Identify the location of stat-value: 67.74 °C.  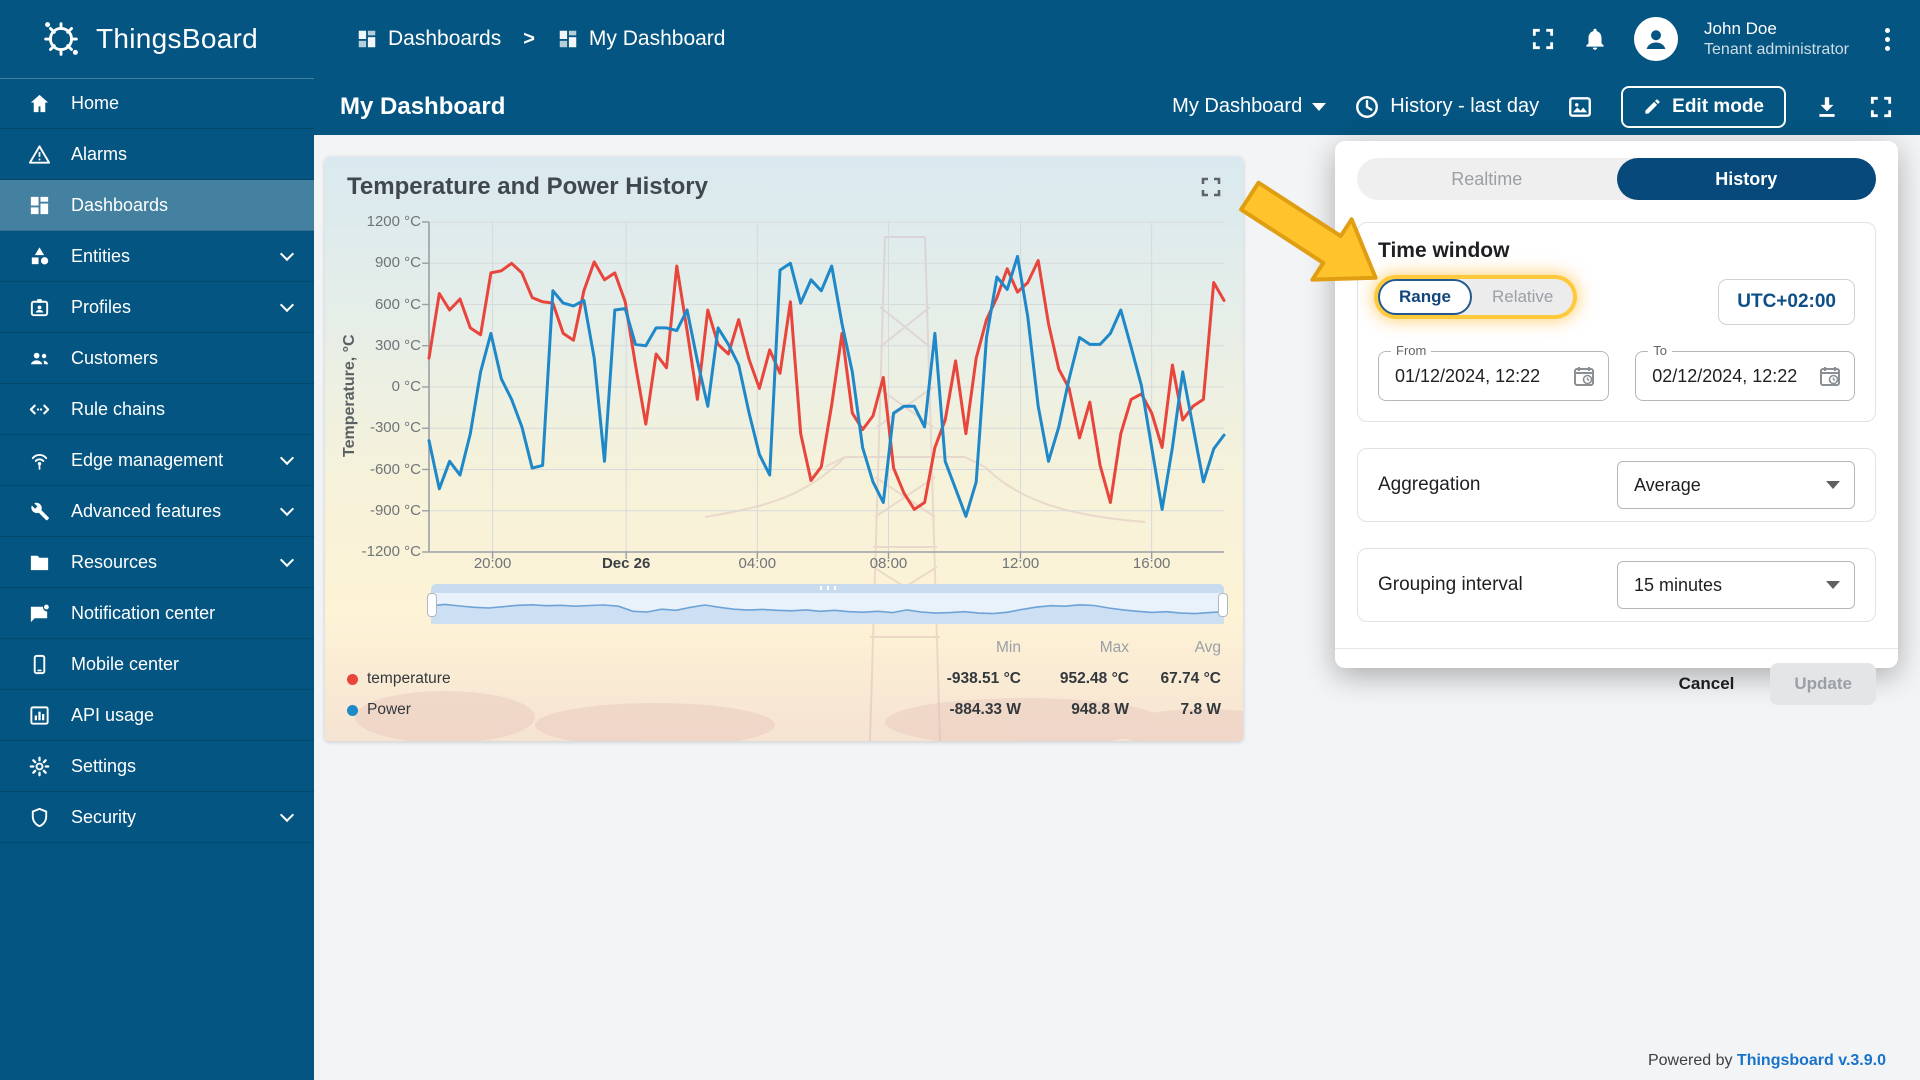
(1191, 678).